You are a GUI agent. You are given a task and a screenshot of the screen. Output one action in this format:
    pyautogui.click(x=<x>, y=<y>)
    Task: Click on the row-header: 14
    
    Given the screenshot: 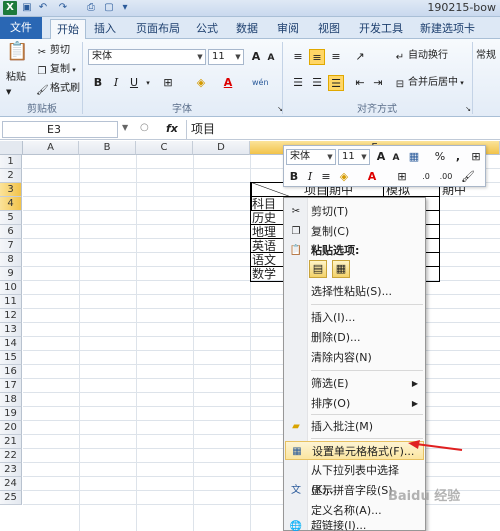 What is the action you would take?
    pyautogui.click(x=11, y=344)
    